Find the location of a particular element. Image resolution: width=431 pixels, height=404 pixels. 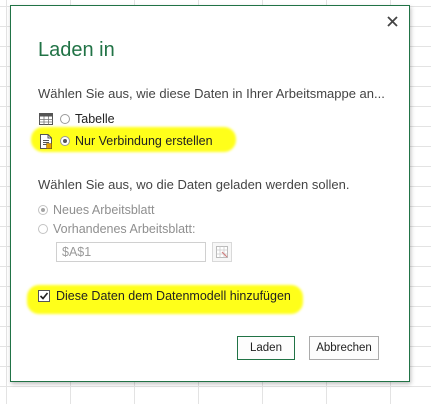

option-new-sheet: Neues Arbeitsblatt is located at coordinates (96, 210).